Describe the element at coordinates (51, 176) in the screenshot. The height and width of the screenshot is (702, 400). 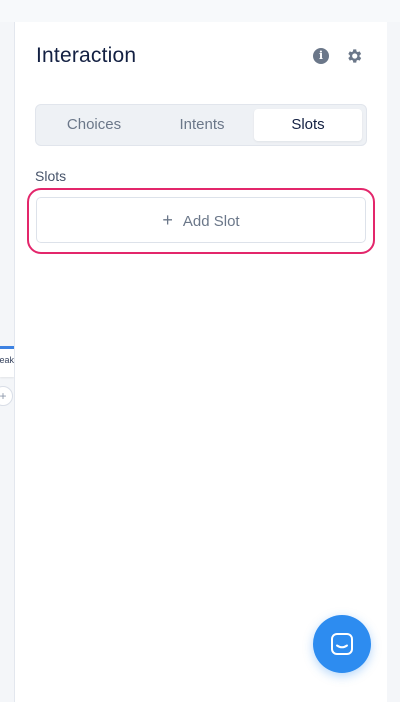
I see `slots-section-label: Slots` at that location.